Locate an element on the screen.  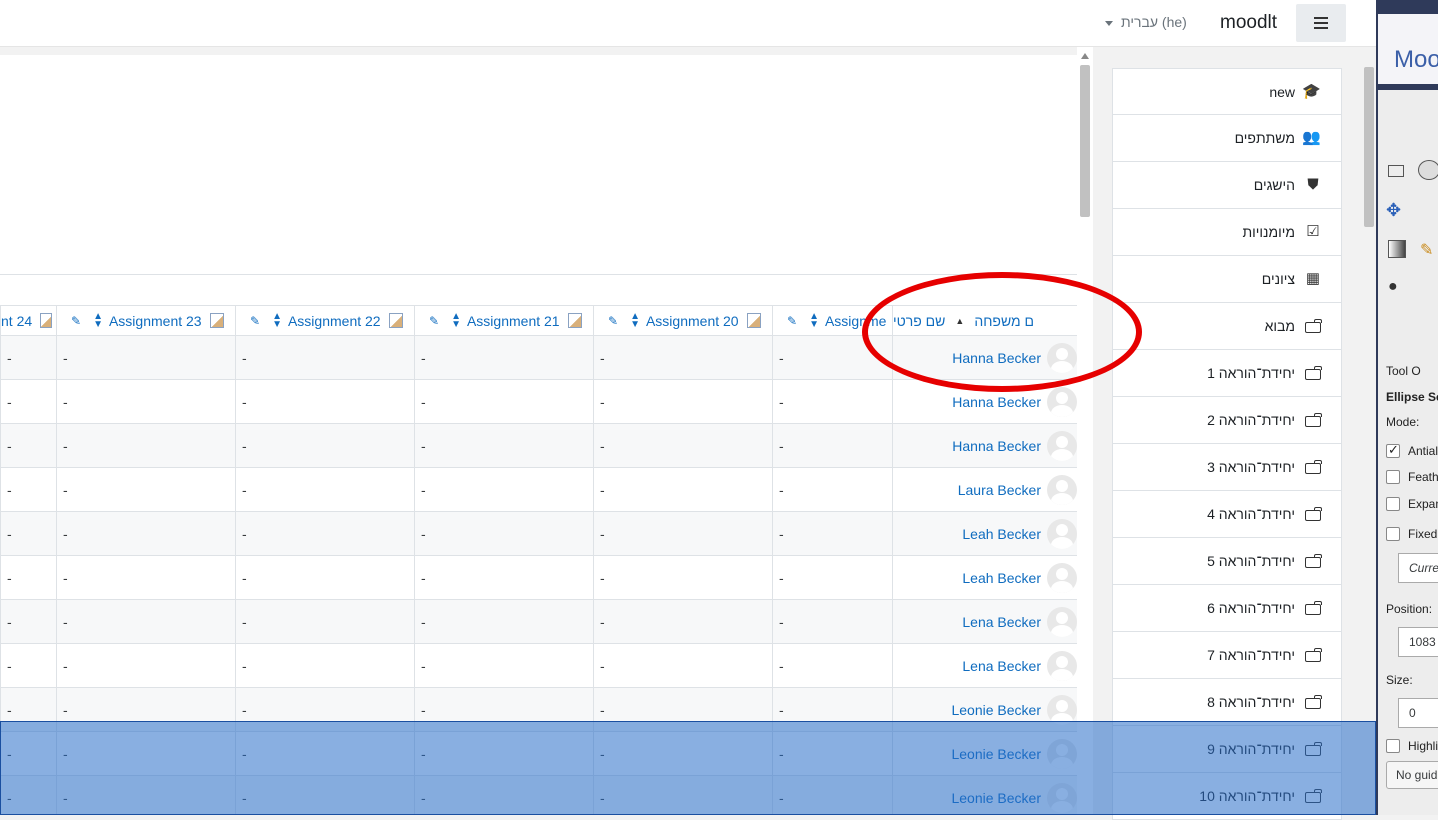
antialias-checkbox is located at coordinates (1393, 450).